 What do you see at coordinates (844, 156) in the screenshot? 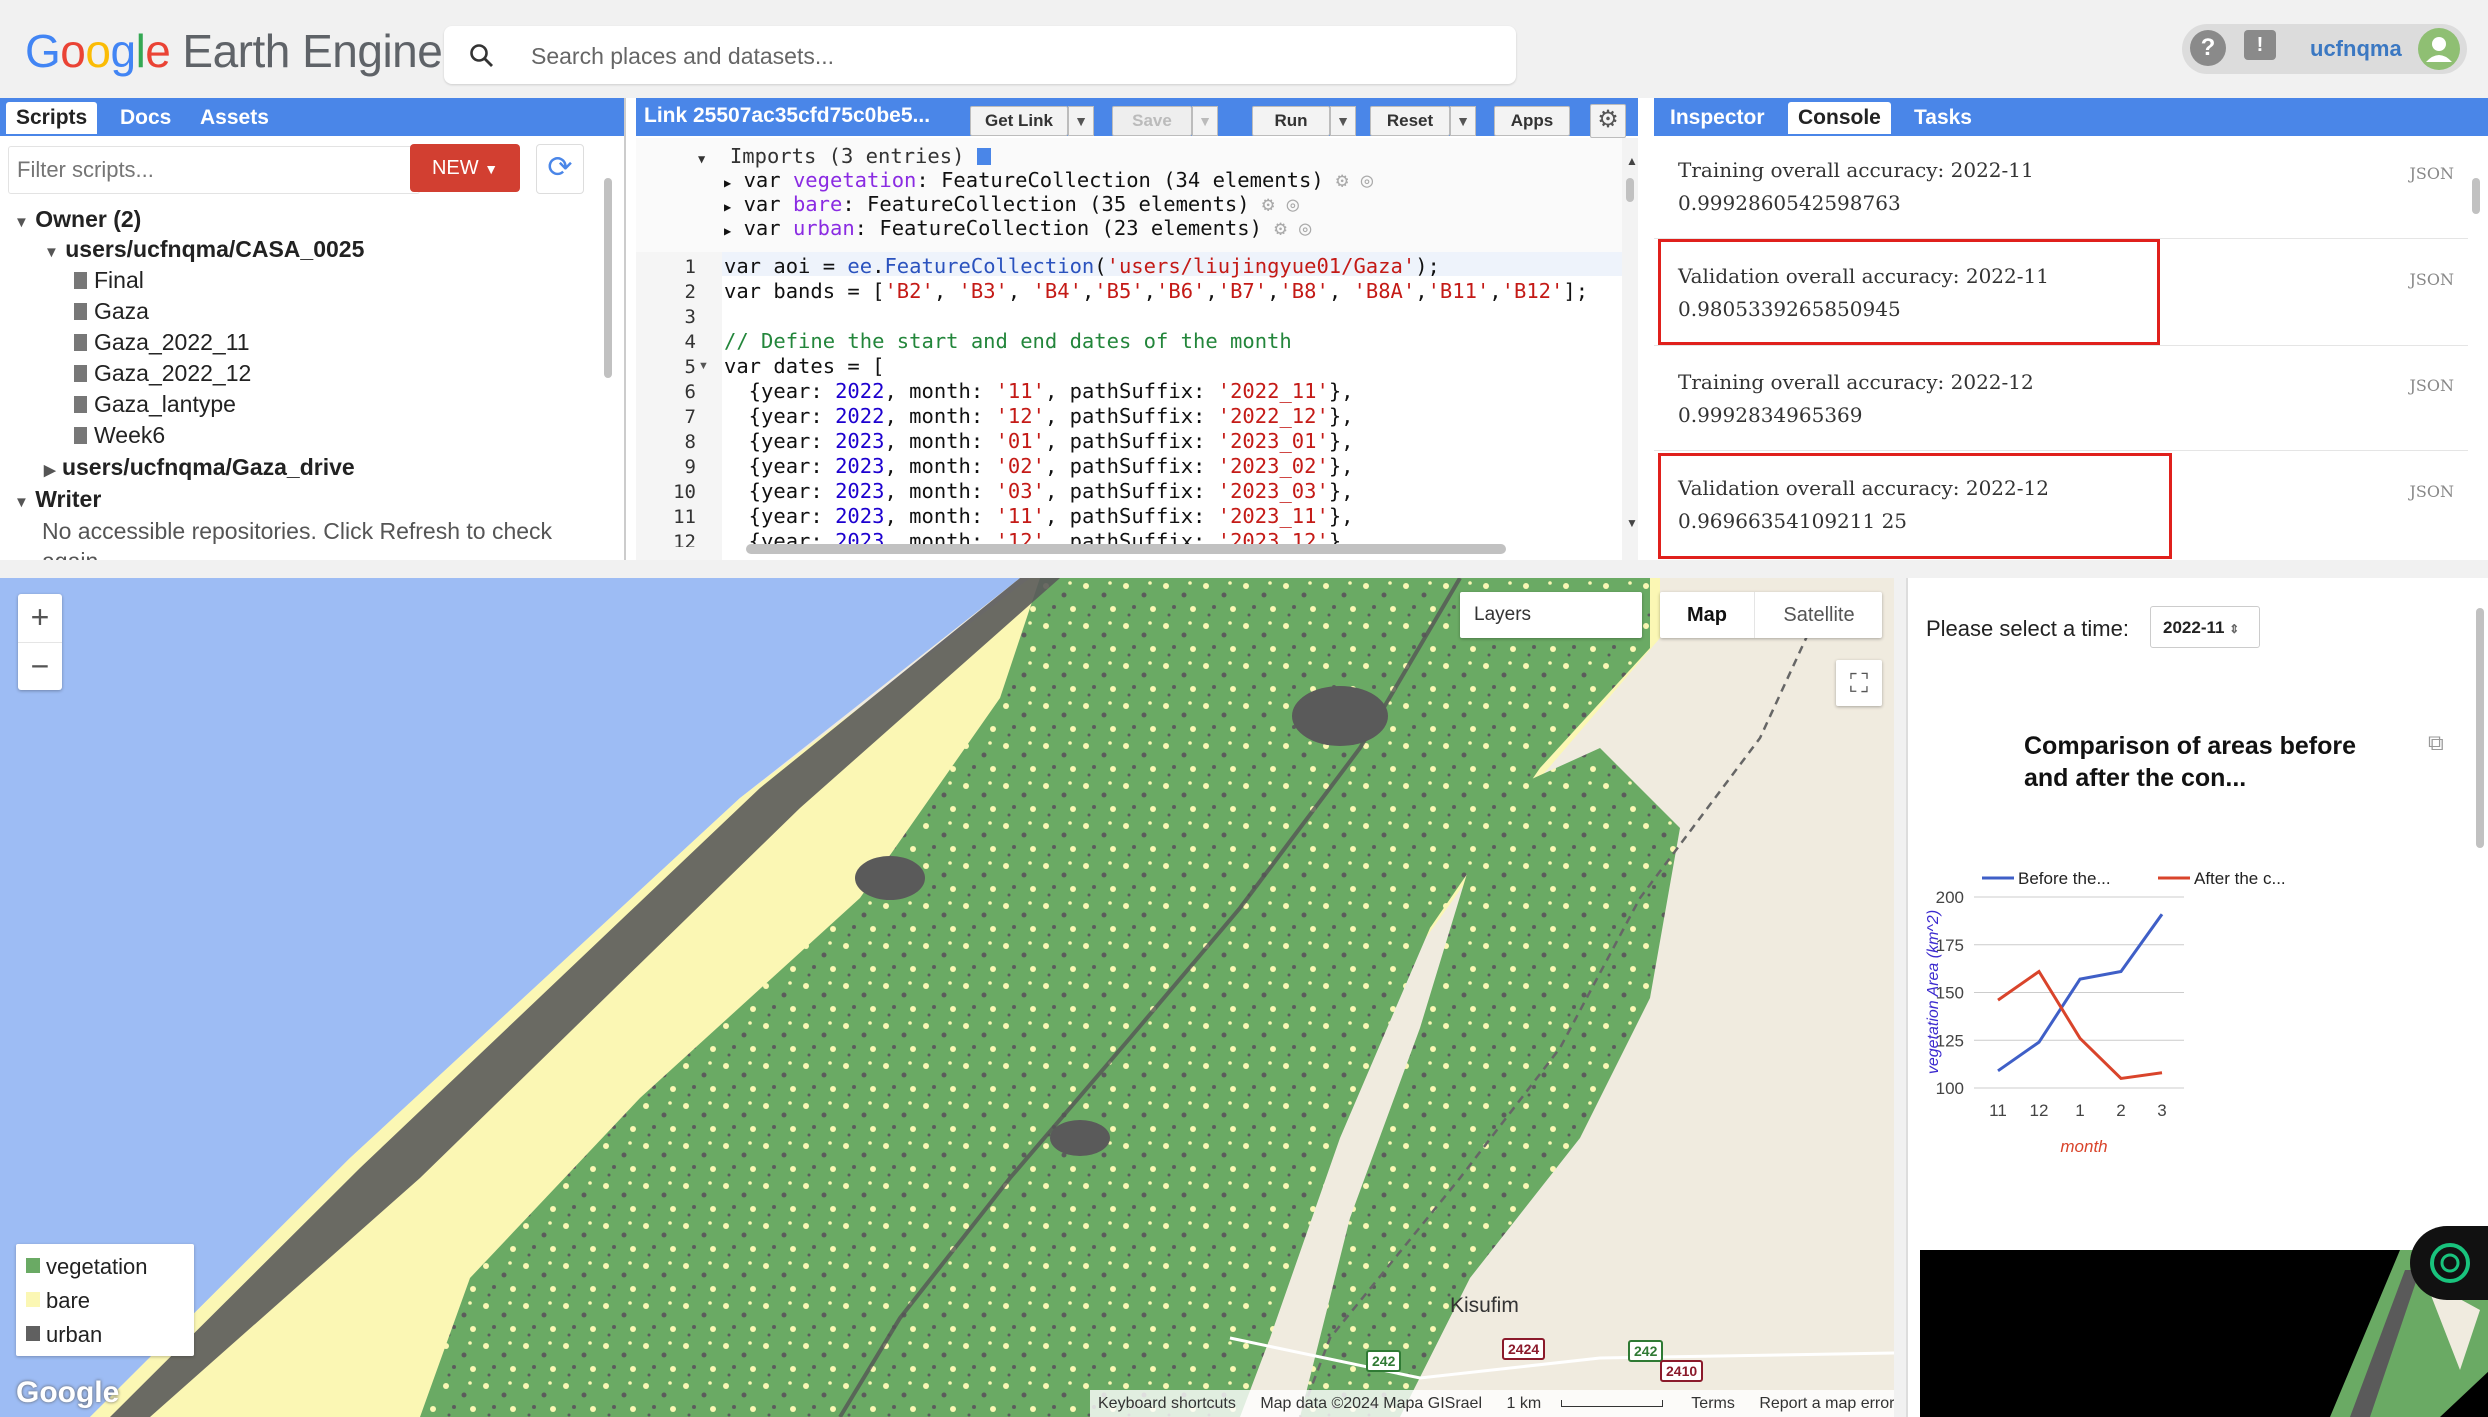
I see `imports-header: ▼ Imports (3 entries)` at bounding box center [844, 156].